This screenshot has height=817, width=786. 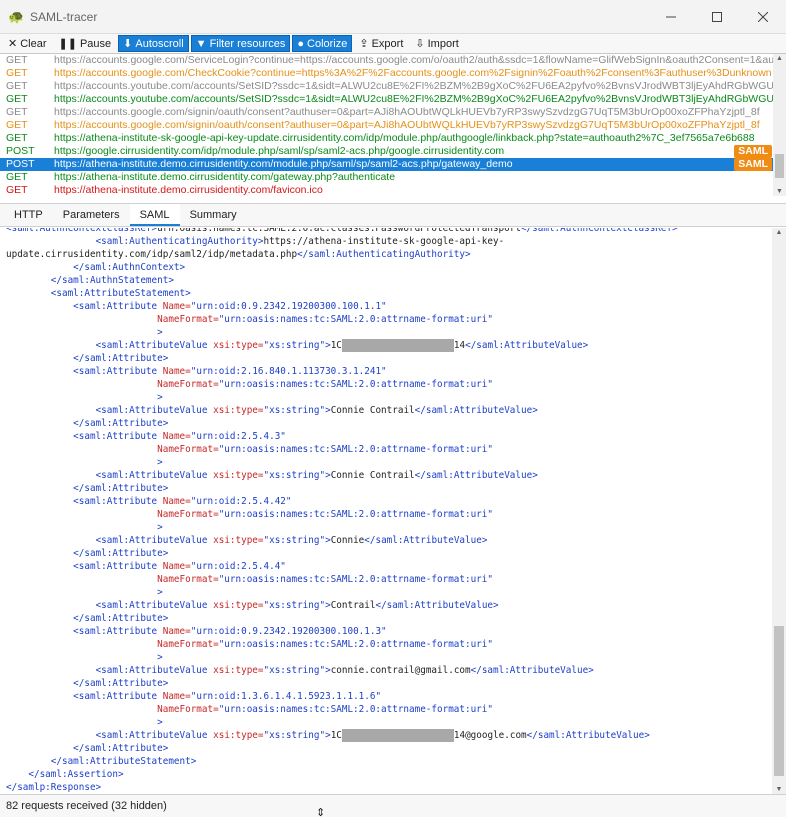 I want to click on import-button: ⇩ Import, so click(x=436, y=43).